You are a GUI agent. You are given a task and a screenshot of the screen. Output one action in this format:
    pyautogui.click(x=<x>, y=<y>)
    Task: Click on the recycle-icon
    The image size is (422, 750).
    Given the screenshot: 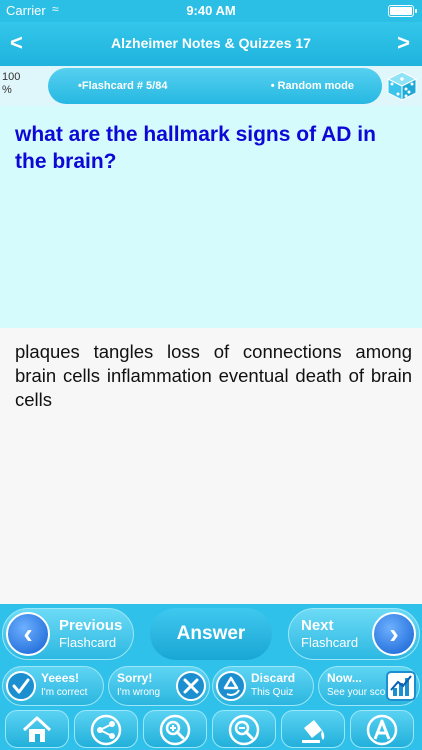 What is the action you would take?
    pyautogui.click(x=231, y=686)
    